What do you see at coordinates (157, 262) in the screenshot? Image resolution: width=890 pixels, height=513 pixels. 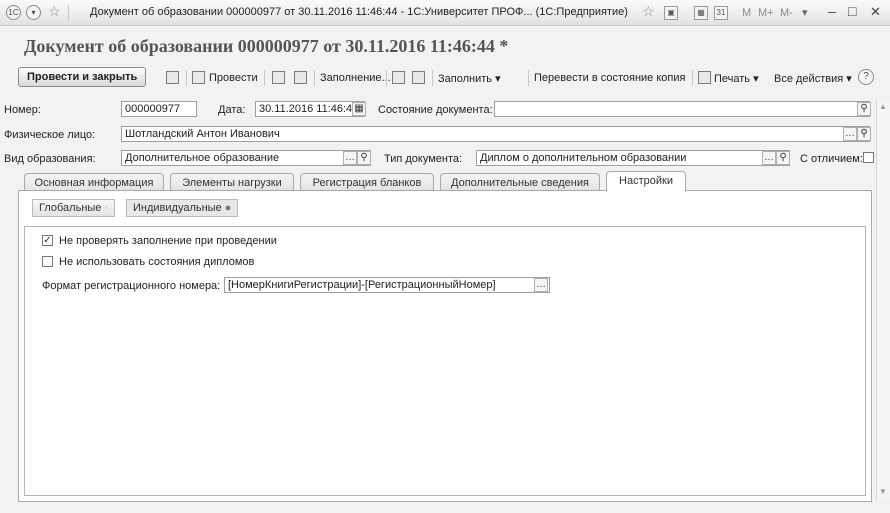 I see `no-states-label: Не использовать состояния дипломов` at bounding box center [157, 262].